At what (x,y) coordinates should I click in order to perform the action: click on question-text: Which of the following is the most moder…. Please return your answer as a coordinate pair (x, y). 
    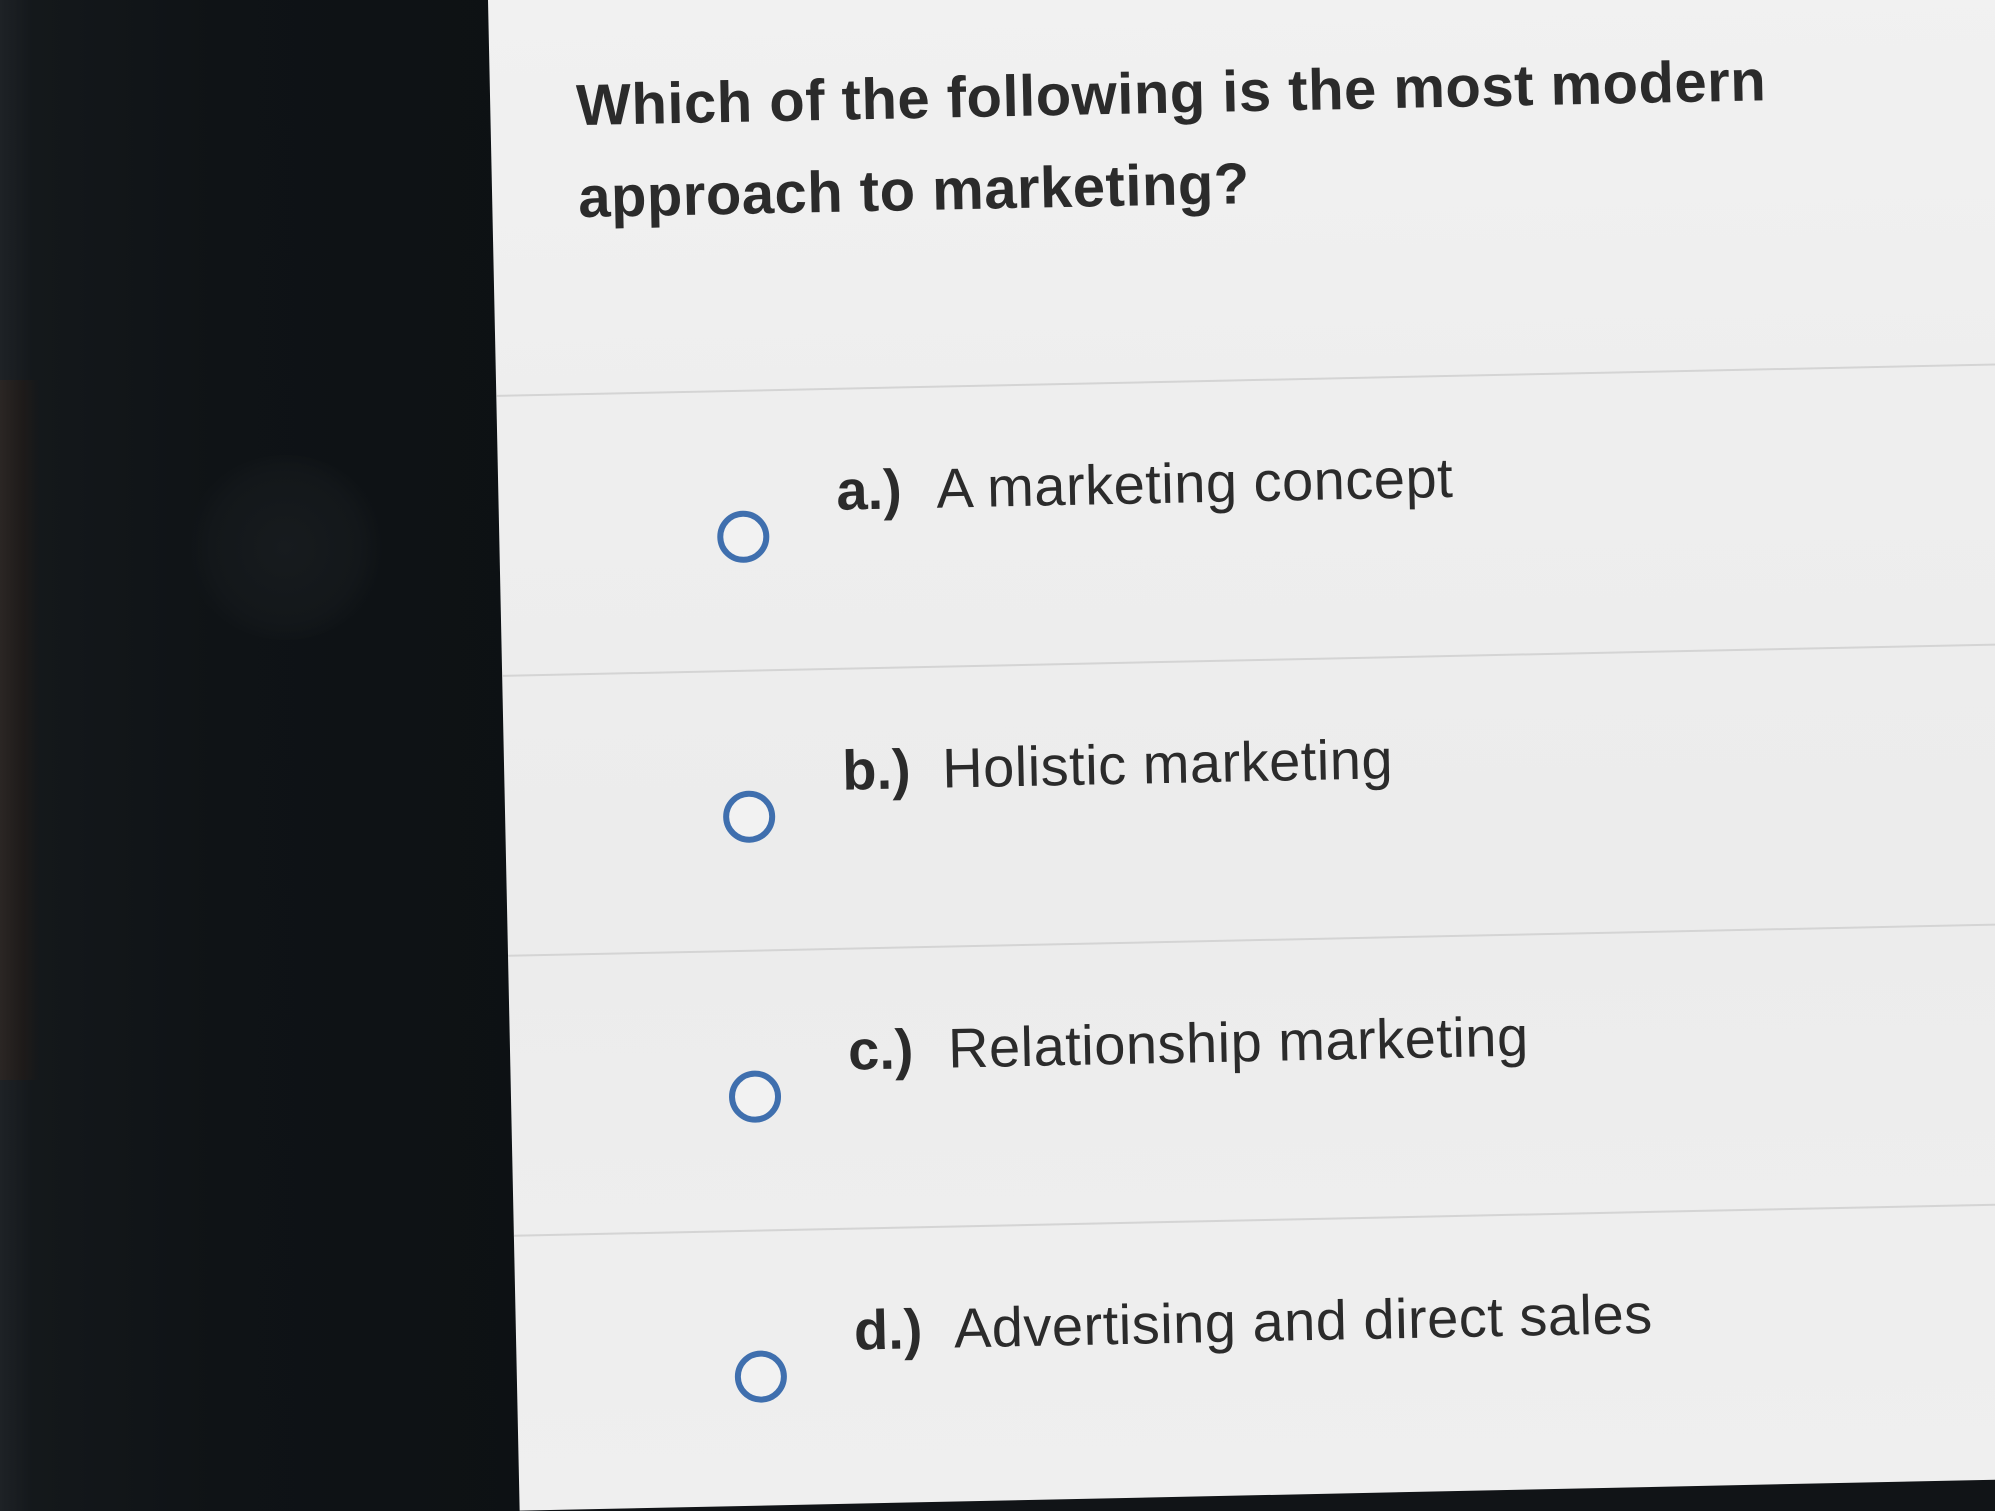
    Looking at the image, I should click on (1171, 139).